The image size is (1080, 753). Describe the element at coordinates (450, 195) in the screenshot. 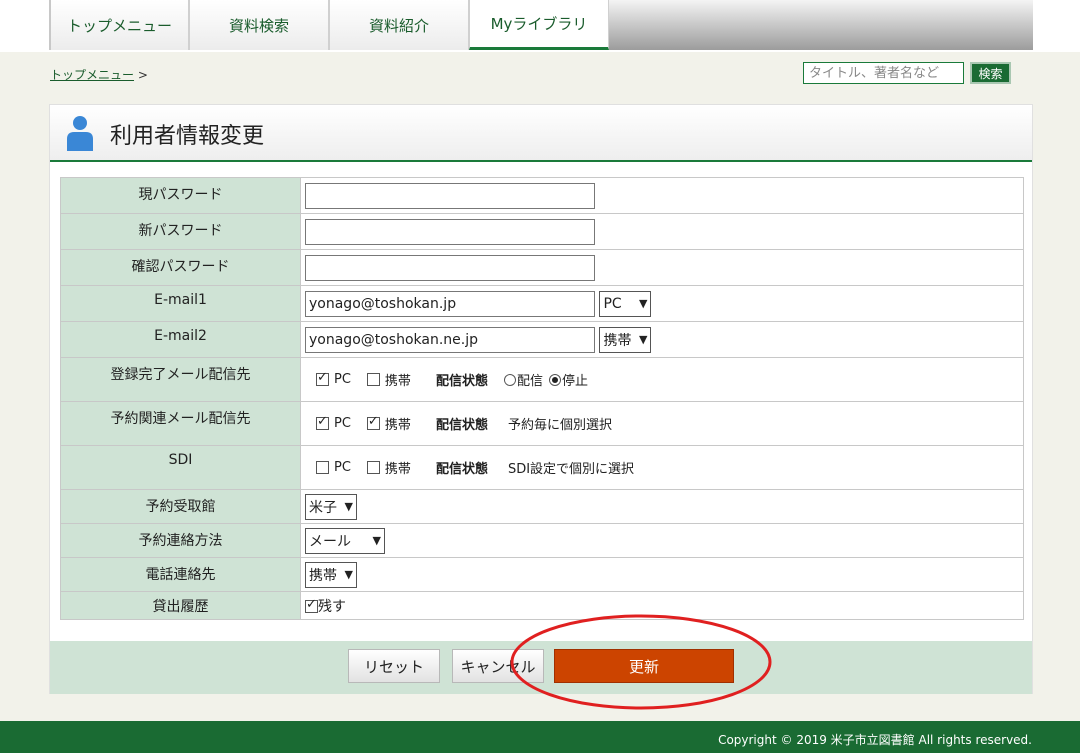

I see `current-password-field` at that location.